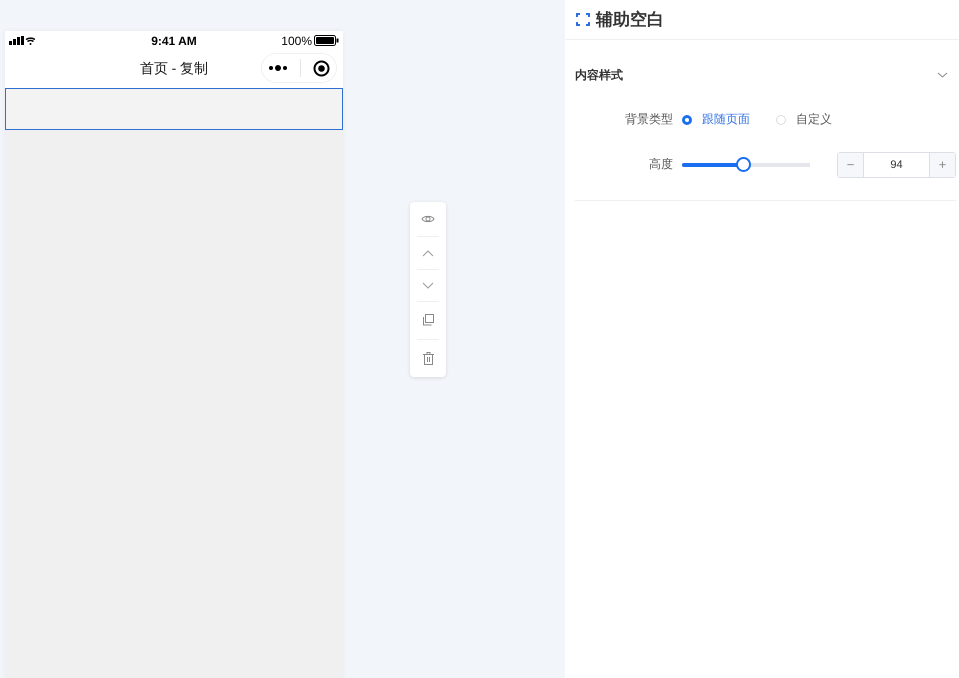 This screenshot has width=959, height=678. I want to click on radio-option: 跟随页面, so click(716, 119).